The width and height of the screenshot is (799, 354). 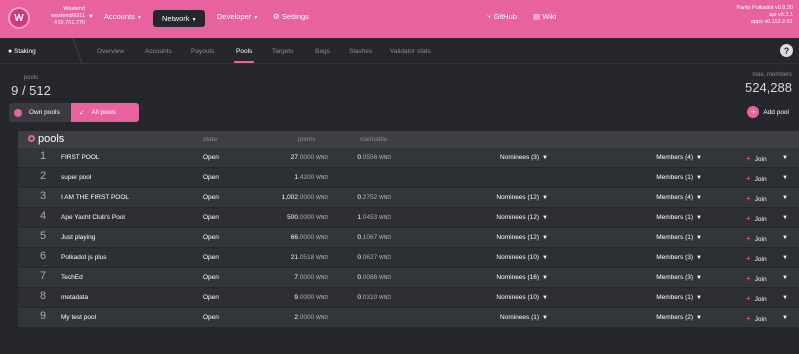 I want to click on pool-name: TechEd, so click(x=72, y=277).